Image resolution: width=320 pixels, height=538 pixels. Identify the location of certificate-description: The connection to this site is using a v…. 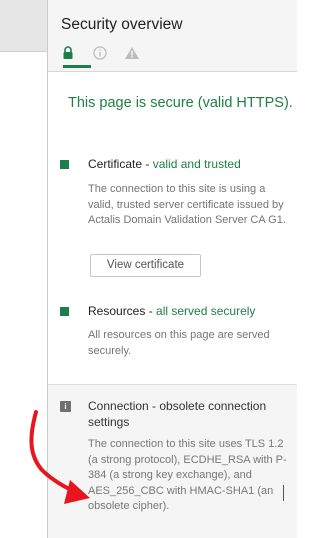
(187, 204).